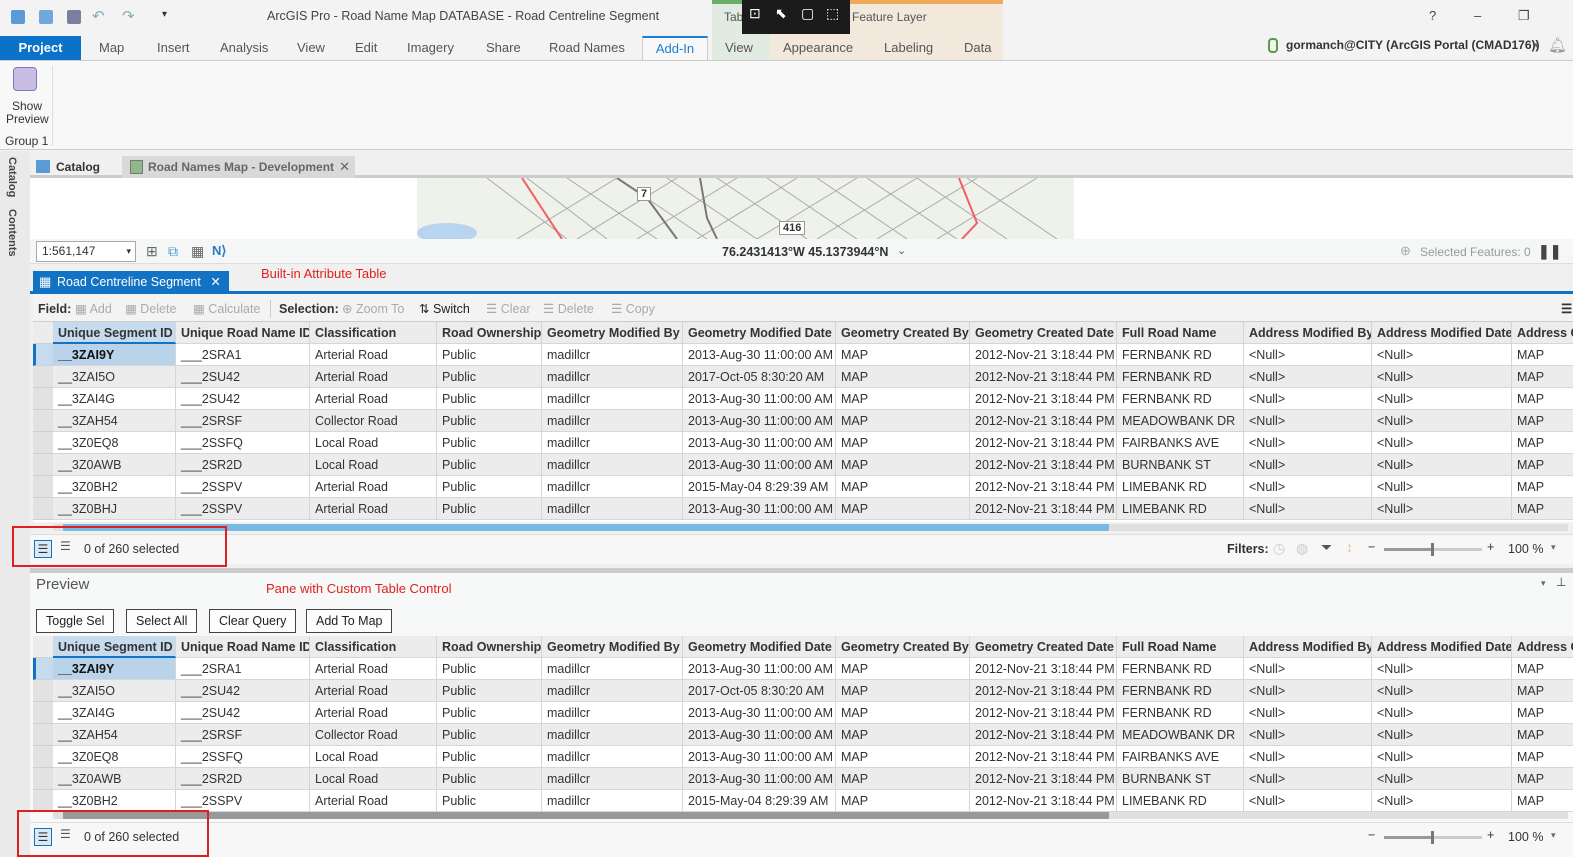 Image resolution: width=1573 pixels, height=857 pixels. I want to click on table-cell: __3Z0BH2, so click(114, 487).